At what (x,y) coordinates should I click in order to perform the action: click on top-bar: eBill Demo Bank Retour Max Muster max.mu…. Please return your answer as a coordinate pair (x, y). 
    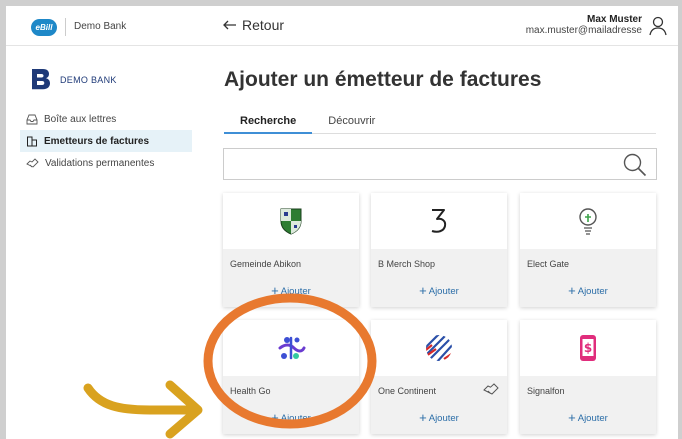
    Looking at the image, I should click on (342, 26).